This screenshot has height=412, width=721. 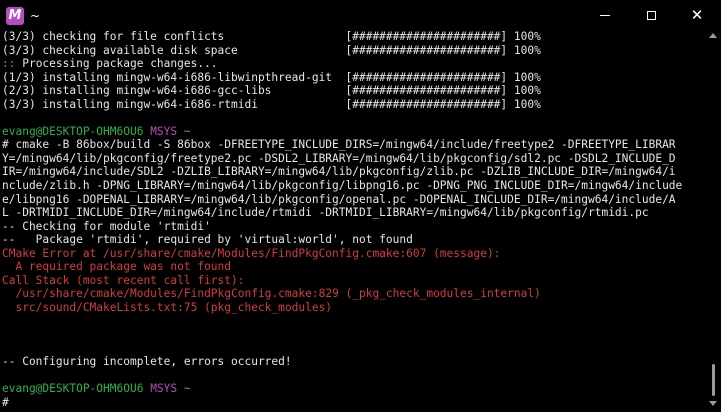 What do you see at coordinates (35, 16) in the screenshot?
I see `window-title: ~` at bounding box center [35, 16].